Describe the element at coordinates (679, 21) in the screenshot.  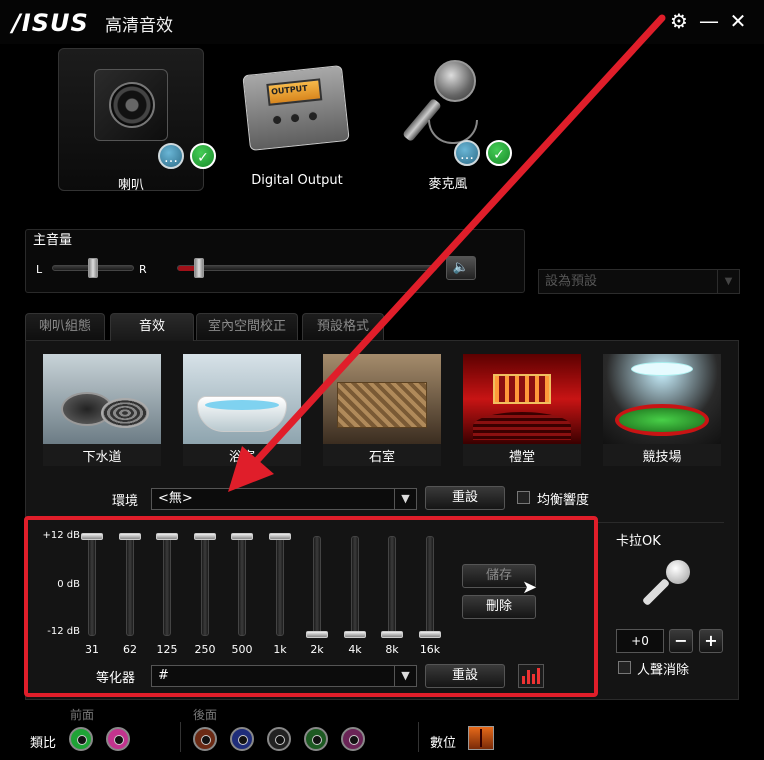
I see `settings-gear-icon: ⚙` at that location.